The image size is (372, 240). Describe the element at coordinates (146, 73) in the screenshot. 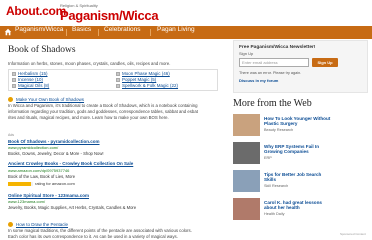

I see `topic-link: Moon Phase Magic (46)` at that location.